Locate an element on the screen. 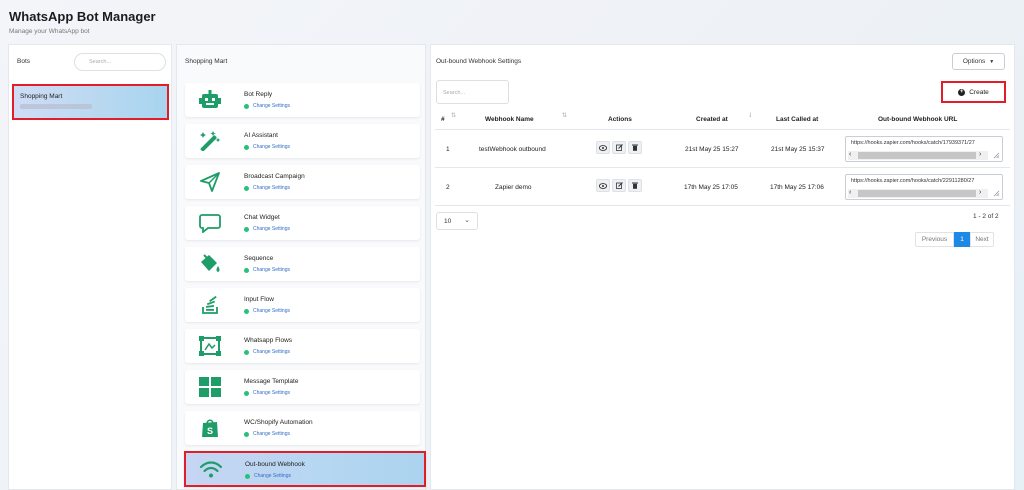 The width and height of the screenshot is (1024, 490). module-card-ai-assistant: AI Assistant Change Settings is located at coordinates (302, 141).